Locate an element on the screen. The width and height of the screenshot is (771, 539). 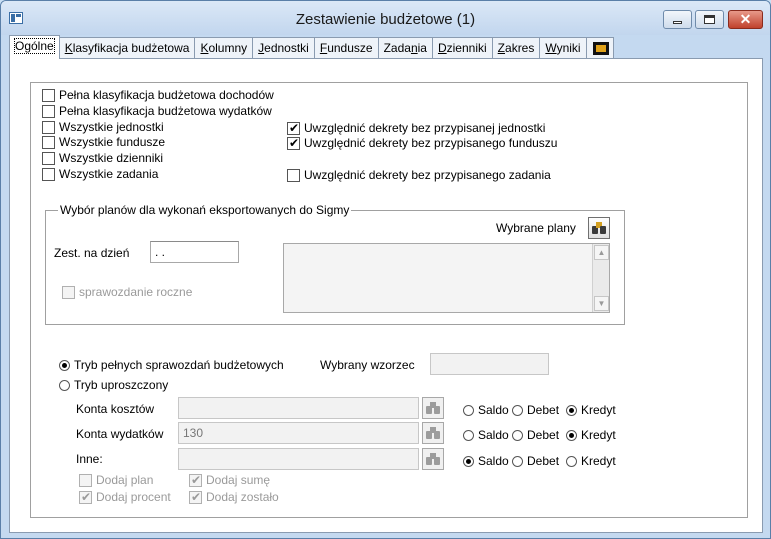
tab-kolumny: Kolumny is located at coordinates (224, 48).